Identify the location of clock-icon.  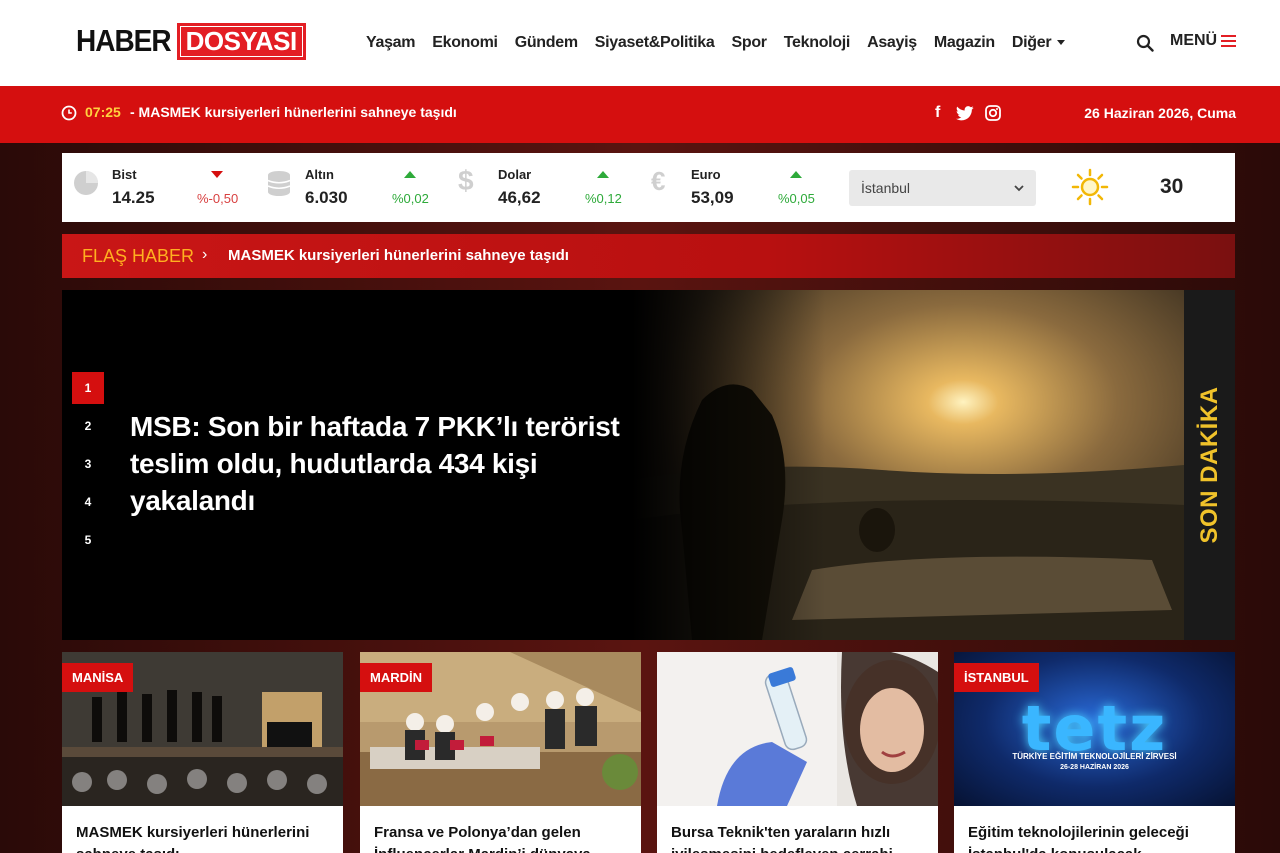
(69, 113).